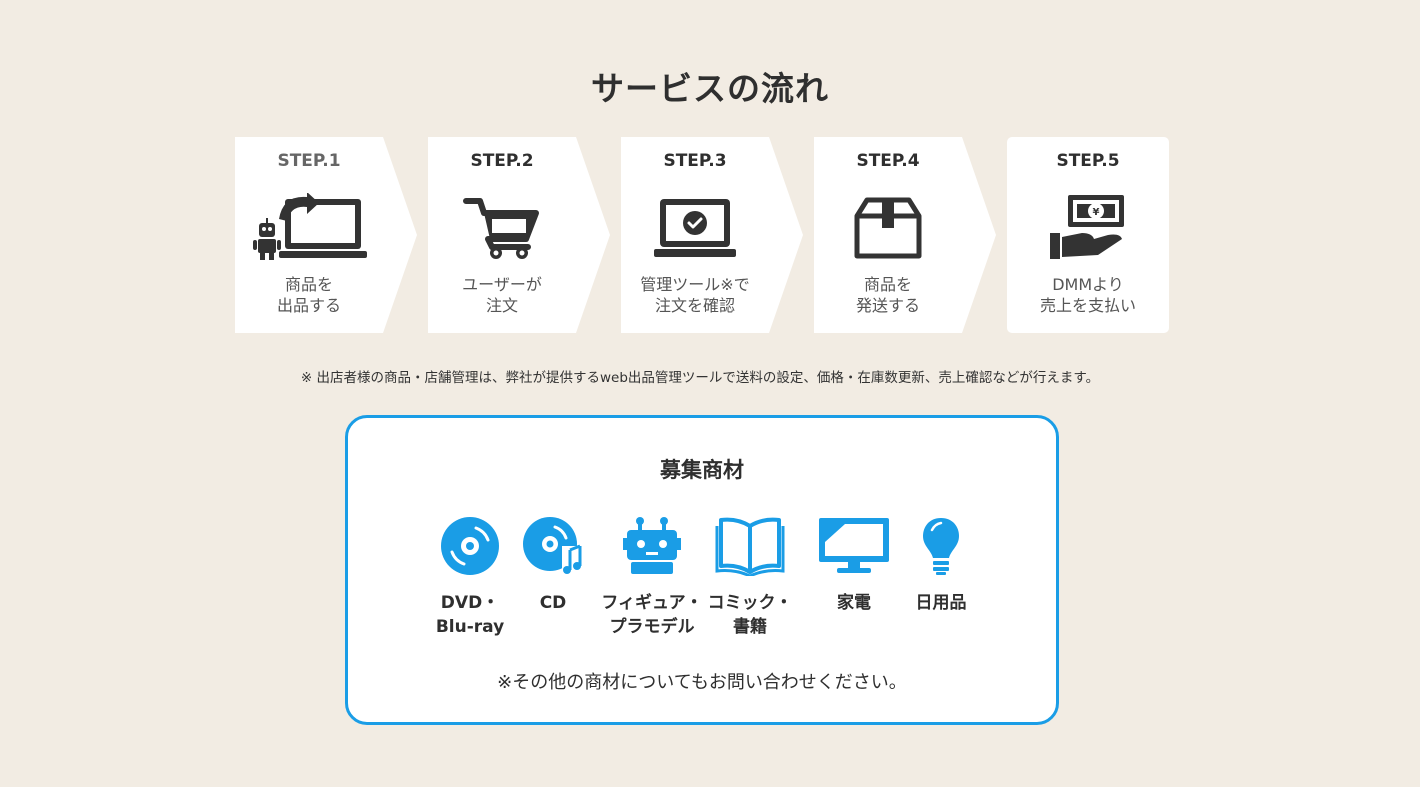 The image size is (1420, 787). I want to click on category-daily-goods: 日用品, so click(941, 564).